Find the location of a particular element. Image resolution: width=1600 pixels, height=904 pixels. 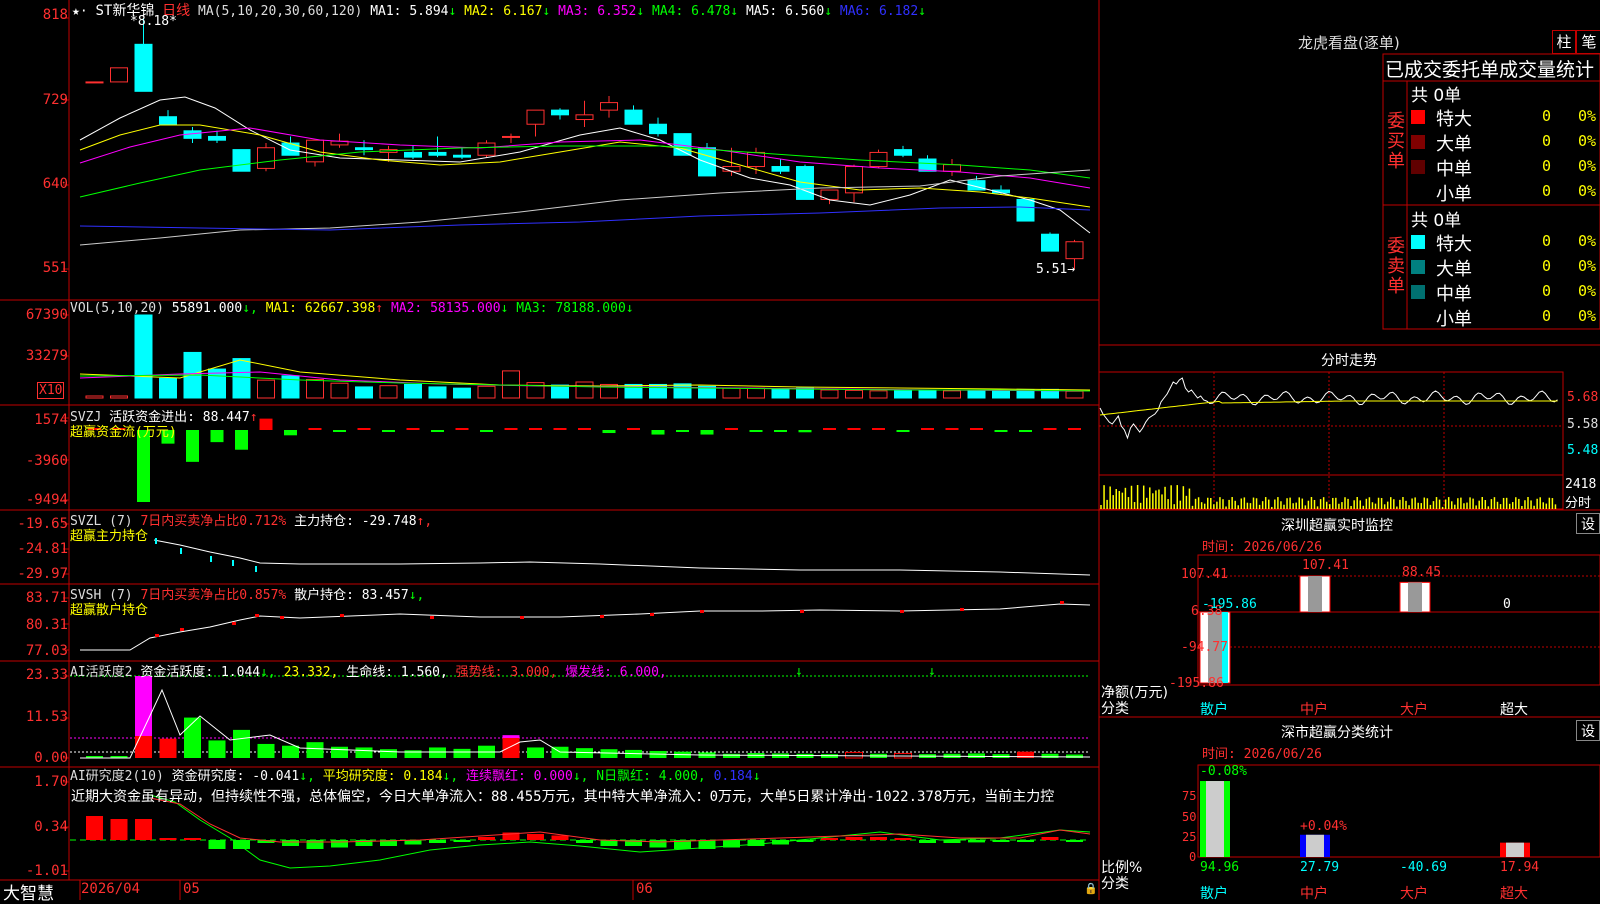

ai-blue-arrow: ↓ is located at coordinates (756, 776).